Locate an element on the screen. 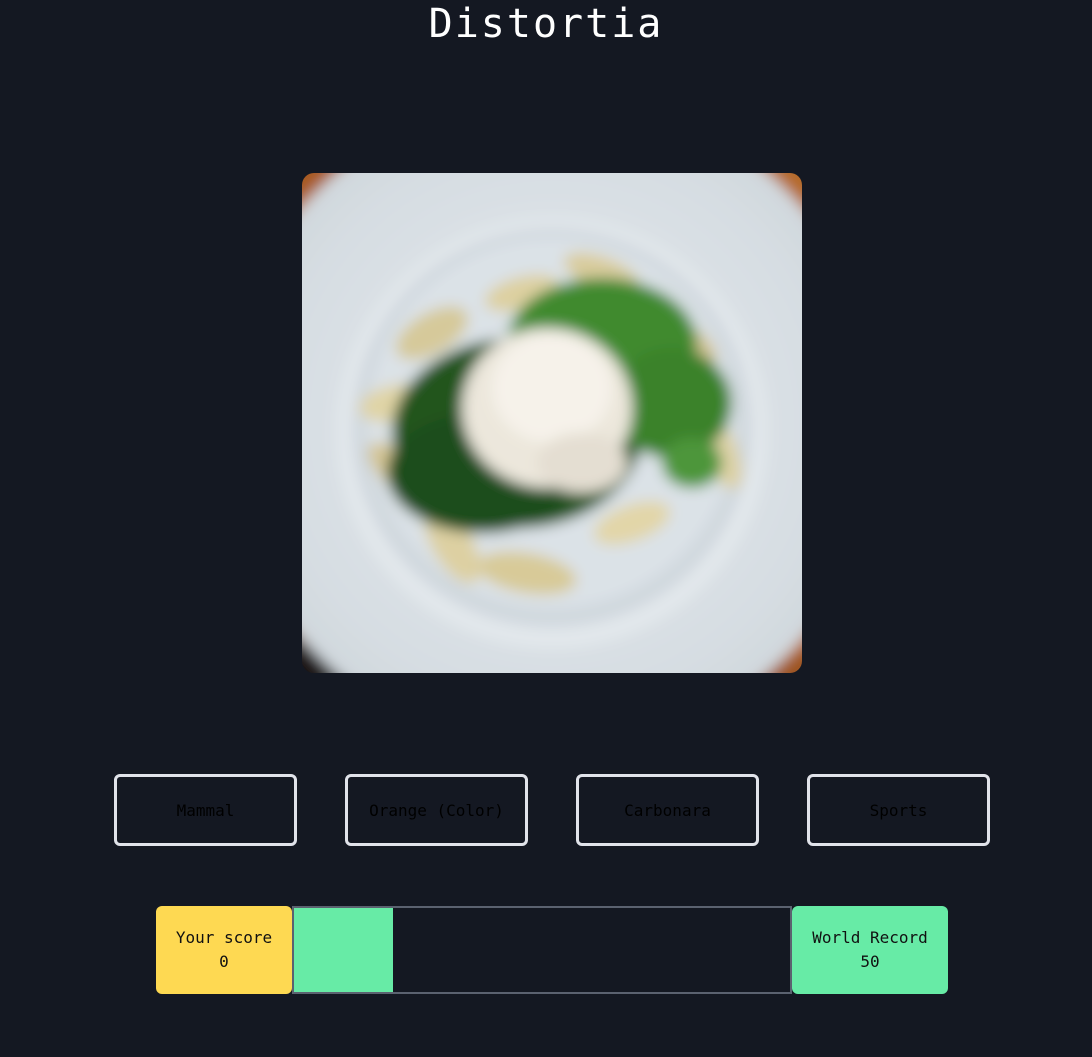  your-score-box: Your score 0 is located at coordinates (224, 950).